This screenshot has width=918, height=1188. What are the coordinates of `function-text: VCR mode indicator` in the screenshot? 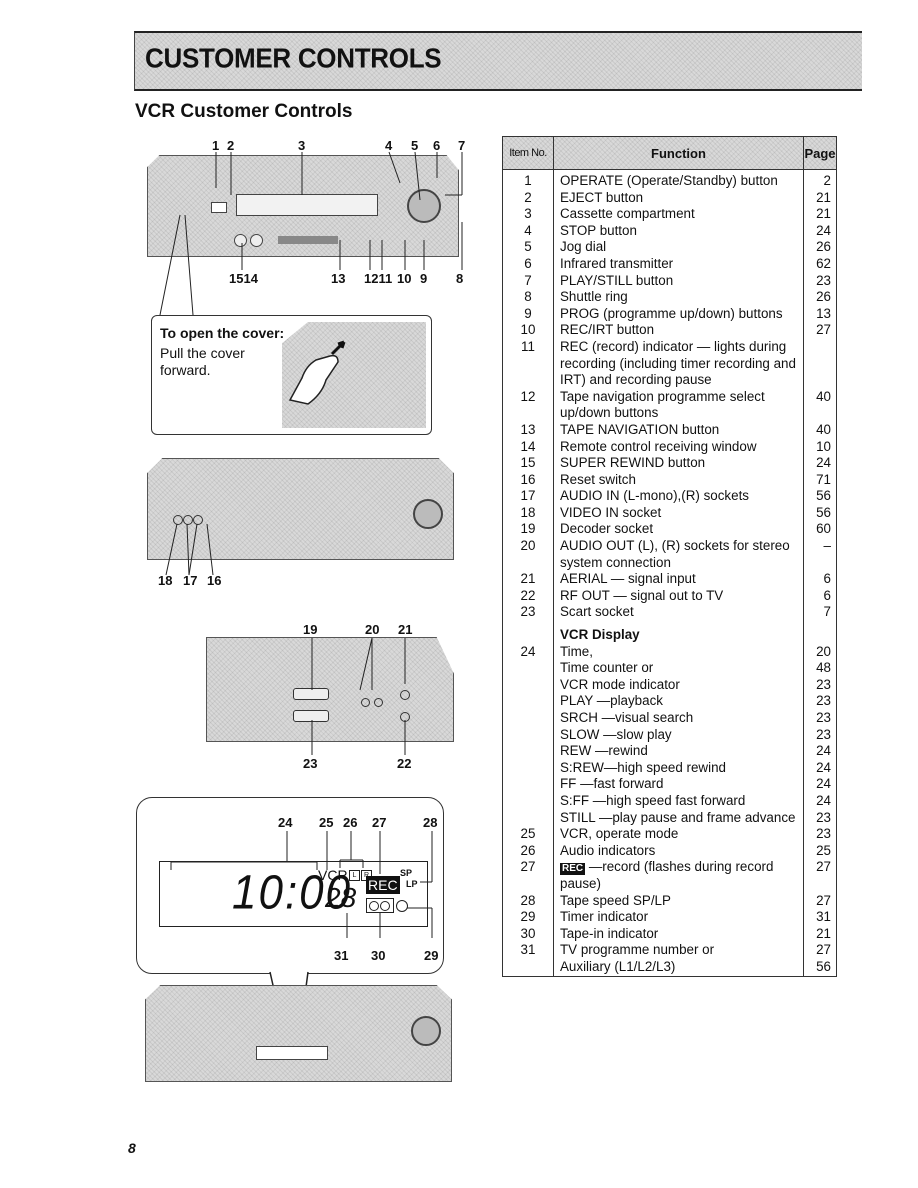 It's located at (620, 684).